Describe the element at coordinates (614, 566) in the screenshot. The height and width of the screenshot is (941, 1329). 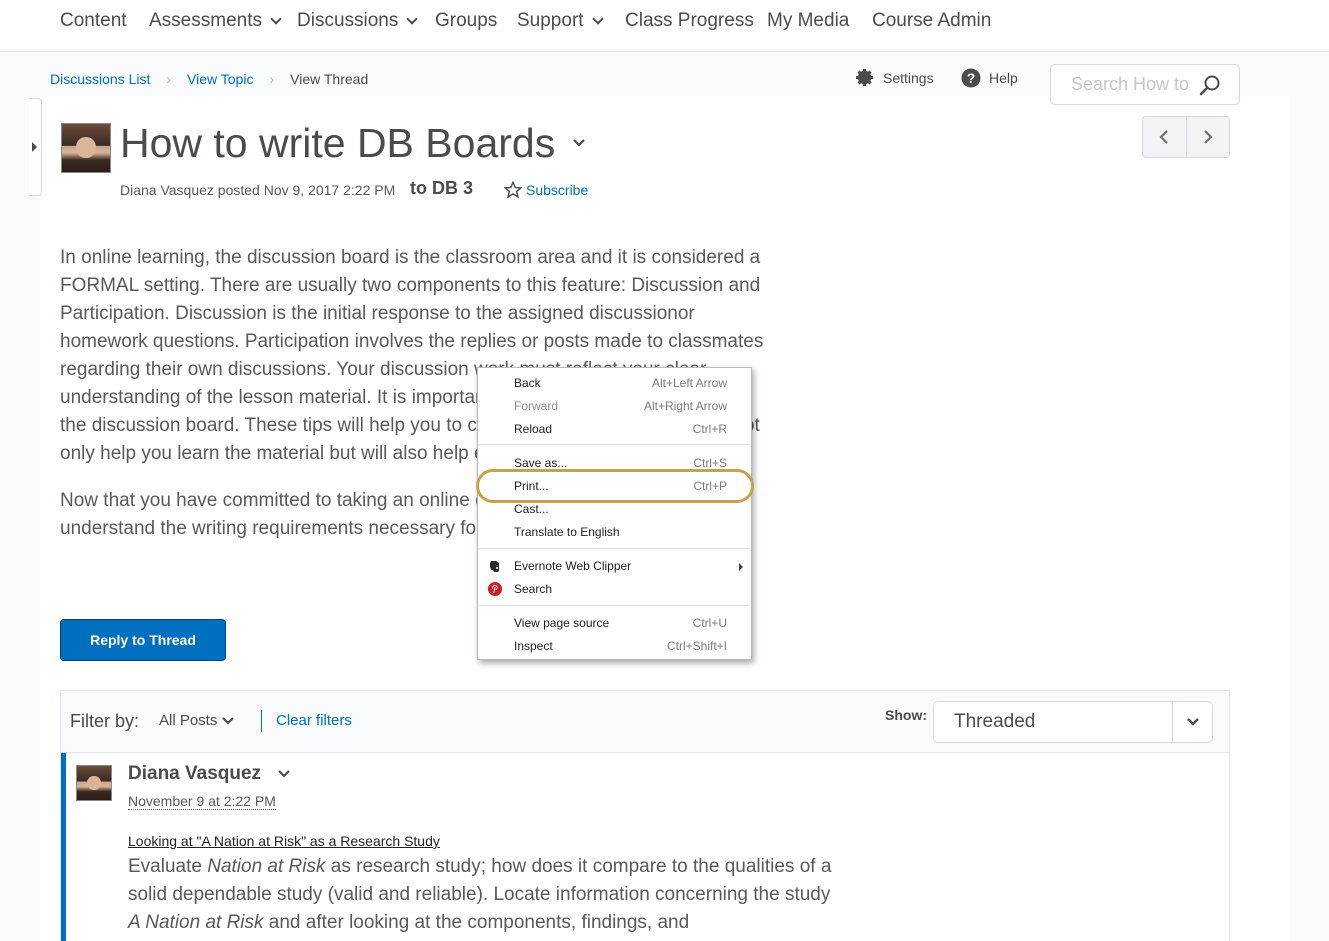
I see `menu-item-evernote: Evernote Web Clipper` at that location.